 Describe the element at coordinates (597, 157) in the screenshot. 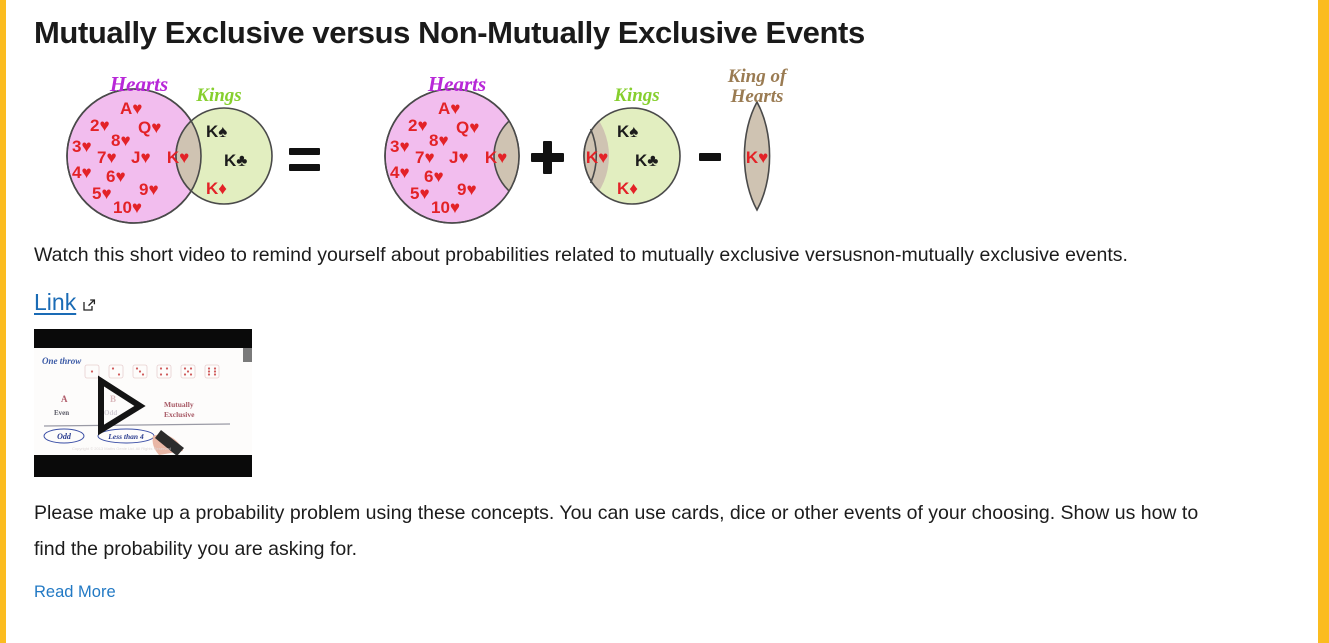

I see `overlap-card-3: K♥` at that location.